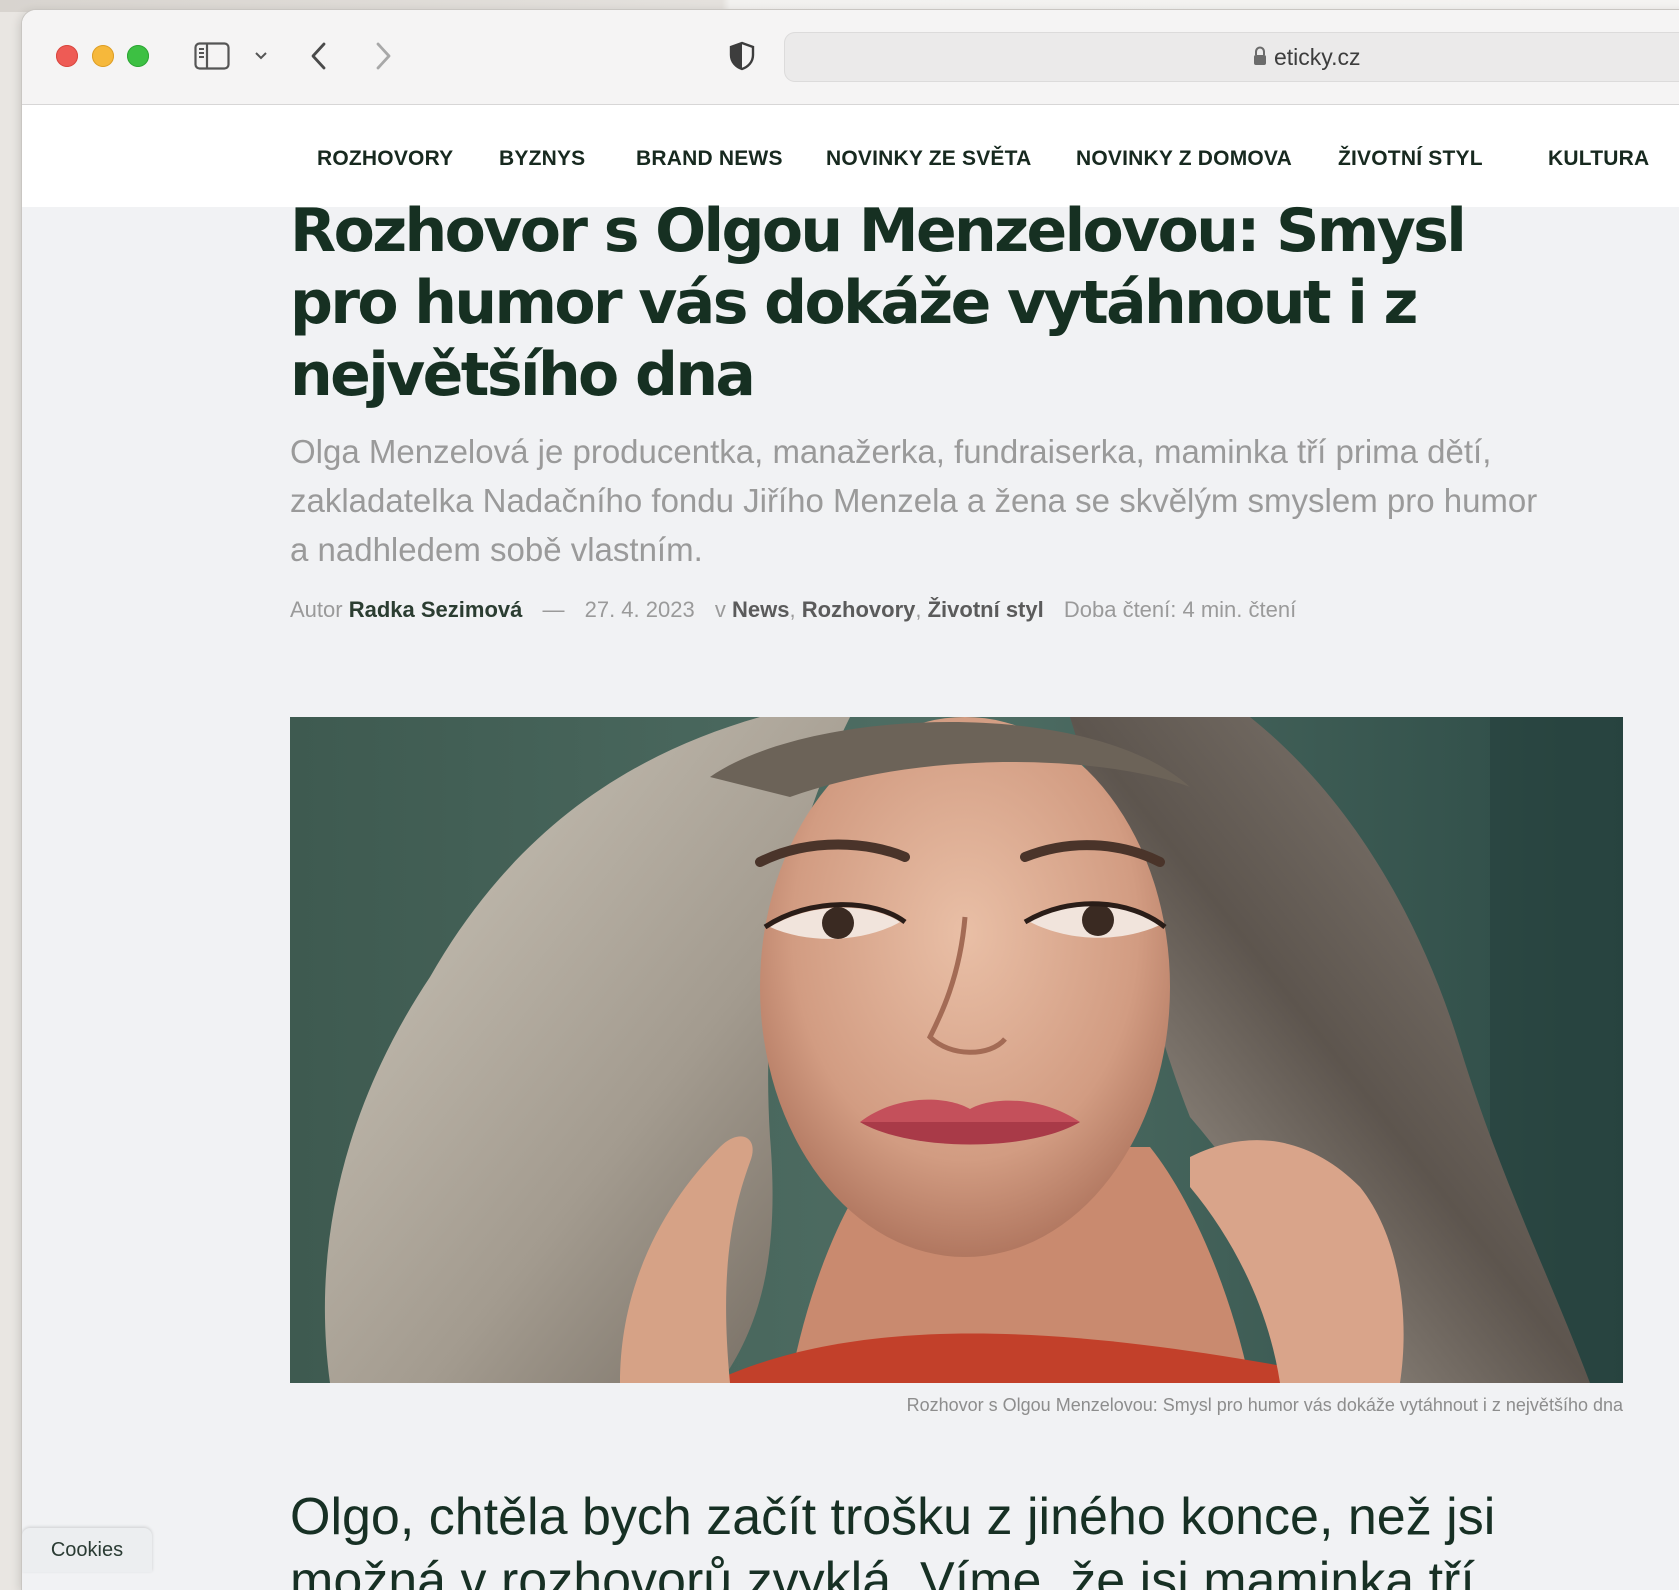  I want to click on nav-item-novinky-z-domova: NOVINKY Z DOMOVA, so click(1184, 159).